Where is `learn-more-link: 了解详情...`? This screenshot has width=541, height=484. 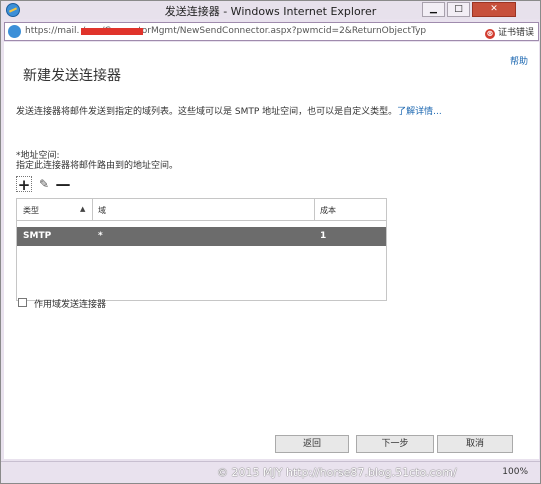 learn-more-link: 了解详情... is located at coordinates (419, 112).